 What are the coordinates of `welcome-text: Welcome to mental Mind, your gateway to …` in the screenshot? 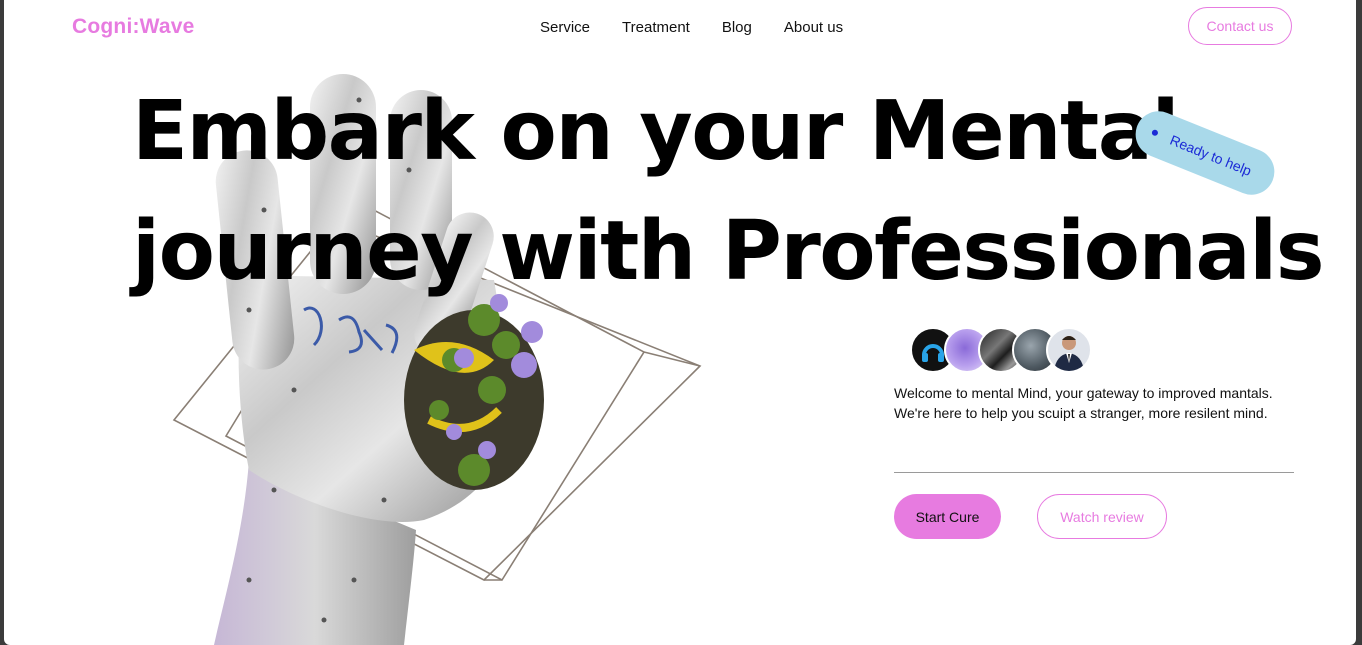 It's located at (1083, 403).